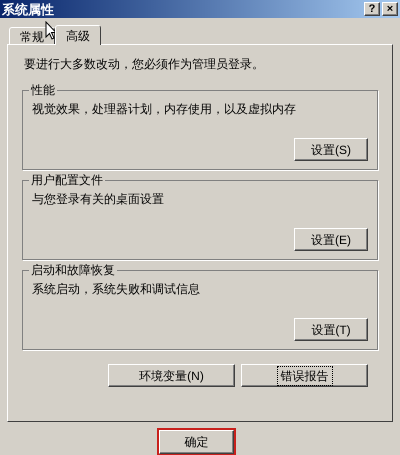 The image size is (400, 455). I want to click on group-title: 性能, so click(43, 90).